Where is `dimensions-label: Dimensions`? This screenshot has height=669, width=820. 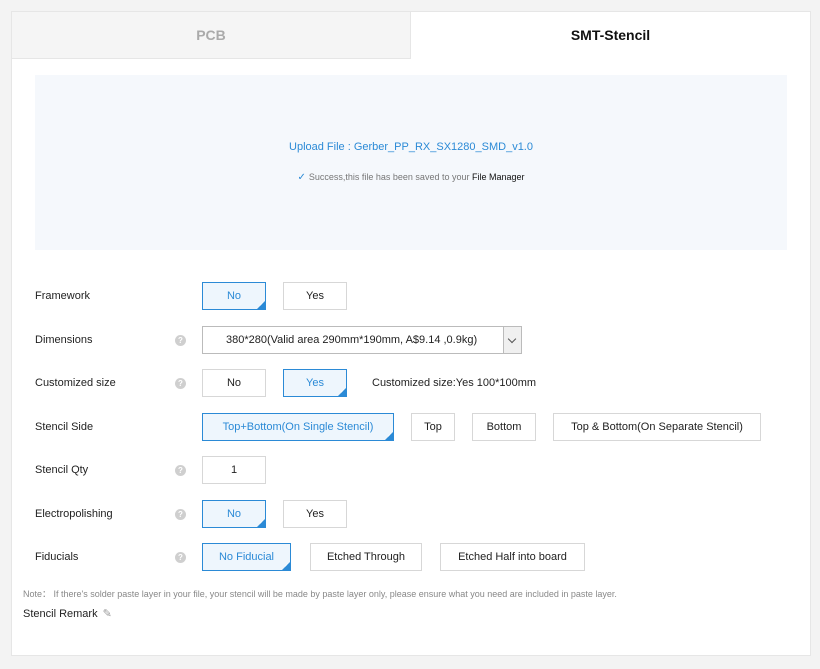
dimensions-label: Dimensions is located at coordinates (64, 340).